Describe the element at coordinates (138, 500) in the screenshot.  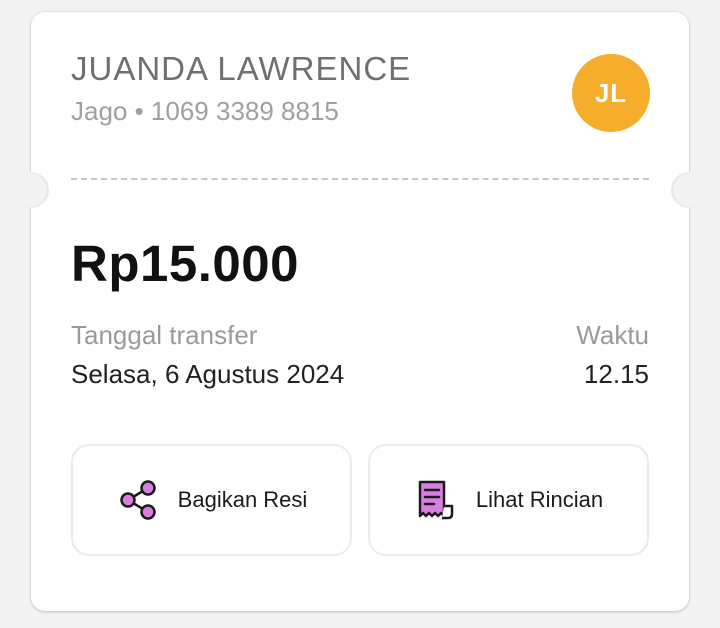
I see `share-icon` at that location.